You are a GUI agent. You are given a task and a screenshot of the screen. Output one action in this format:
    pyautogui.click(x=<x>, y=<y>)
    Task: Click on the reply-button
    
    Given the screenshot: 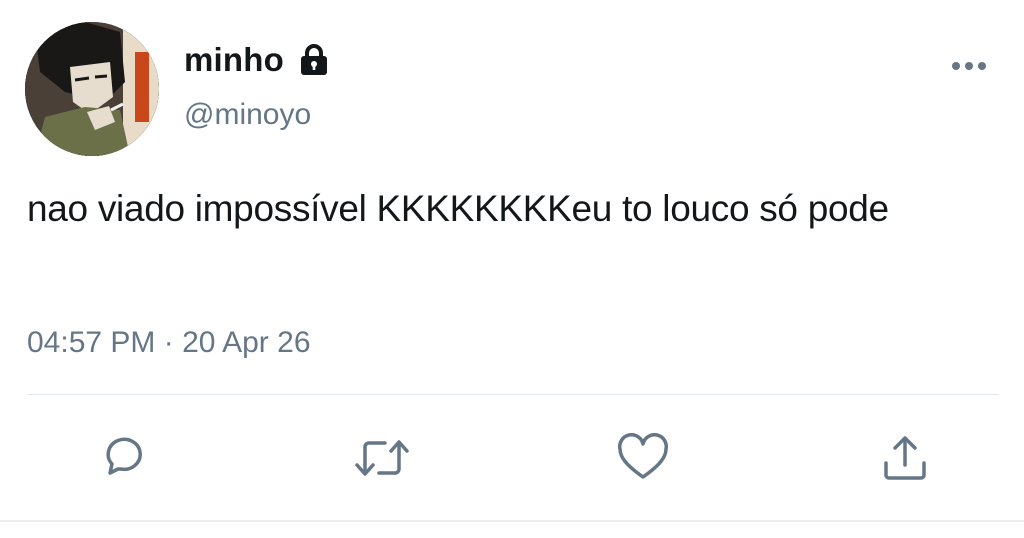 What is the action you would take?
    pyautogui.click(x=121, y=458)
    